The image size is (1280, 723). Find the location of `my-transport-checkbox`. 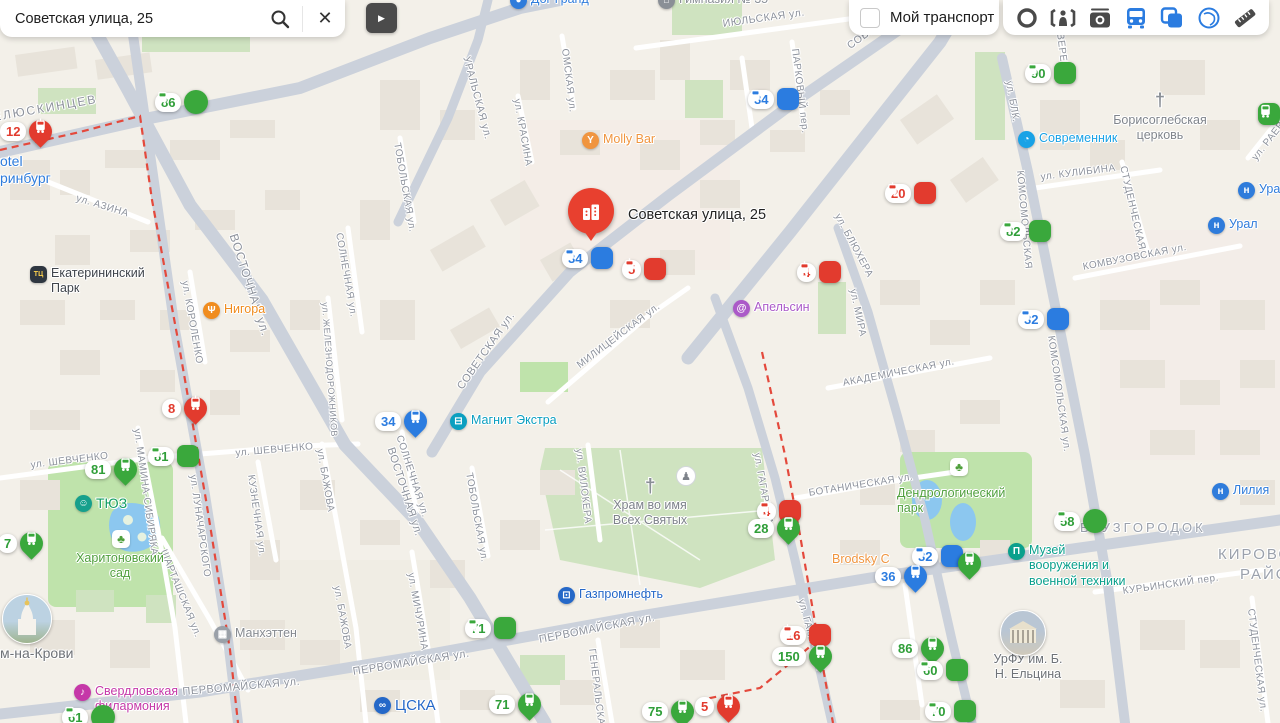

my-transport-checkbox is located at coordinates (870, 17).